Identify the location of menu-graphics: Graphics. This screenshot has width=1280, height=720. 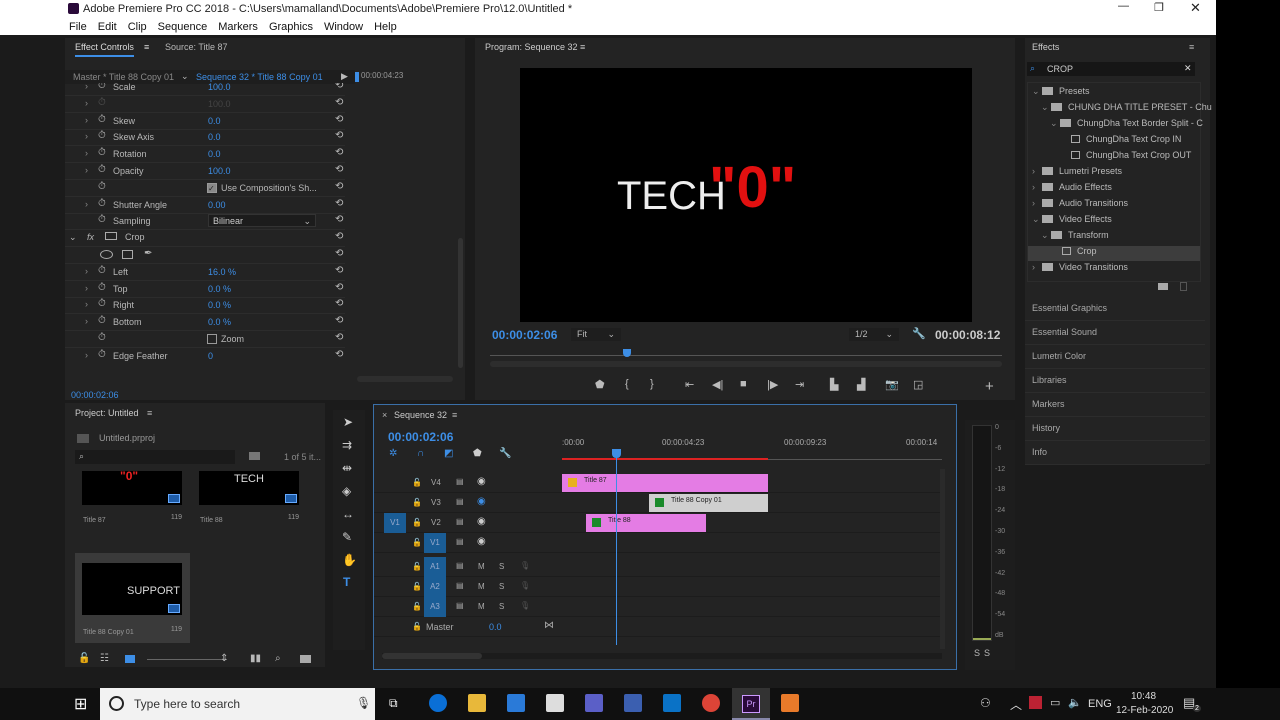
(291, 27).